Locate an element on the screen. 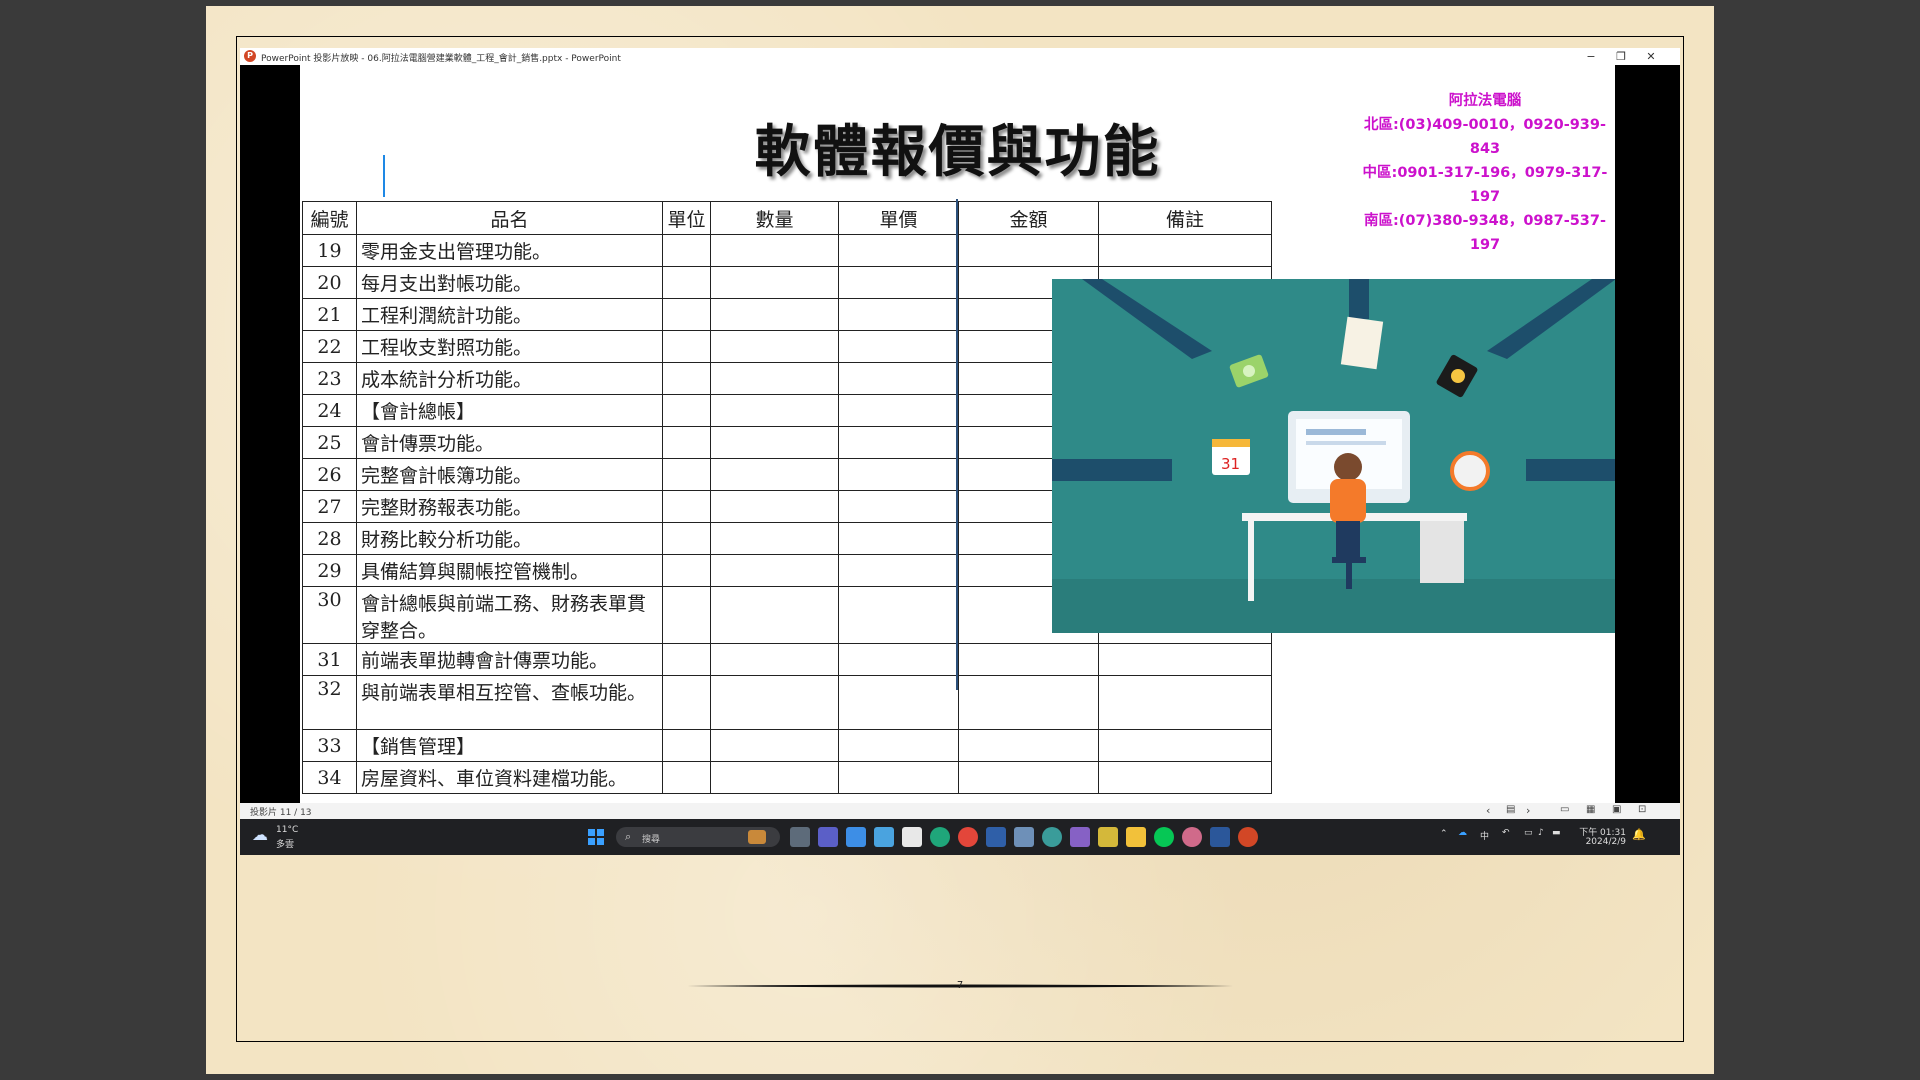  row-item-name: 會計傳票功能。 is located at coordinates (509, 442).